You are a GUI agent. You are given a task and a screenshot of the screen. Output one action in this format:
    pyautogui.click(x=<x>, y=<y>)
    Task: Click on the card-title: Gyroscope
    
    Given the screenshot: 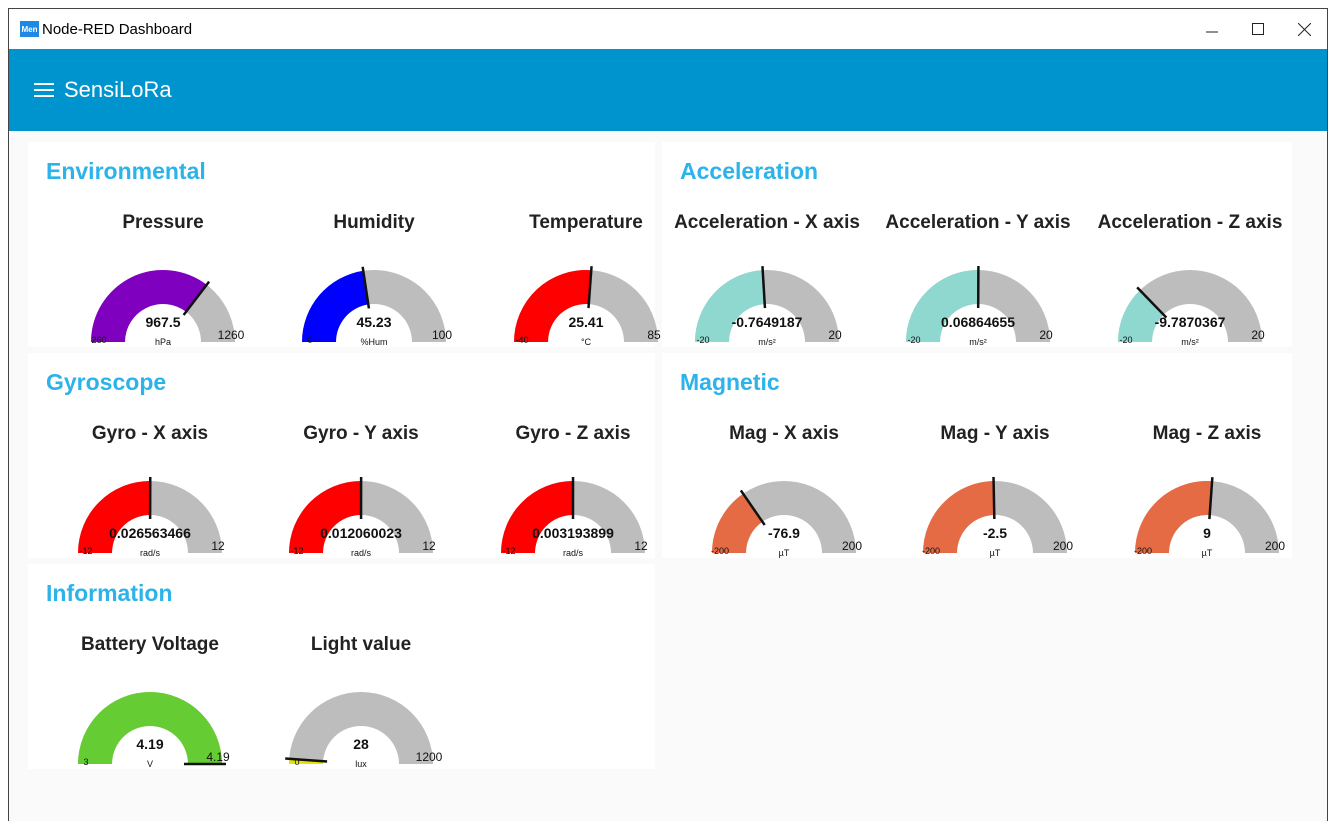 What is the action you would take?
    pyautogui.click(x=106, y=382)
    